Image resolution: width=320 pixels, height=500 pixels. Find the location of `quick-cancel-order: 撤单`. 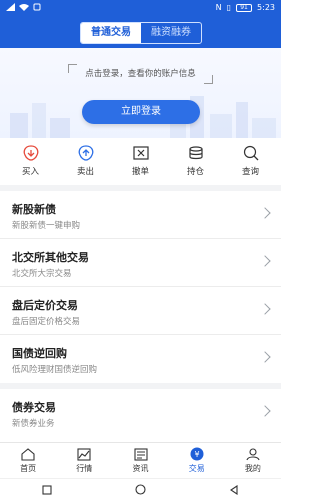

quick-cancel-order: 撤单 is located at coordinates (140, 162).